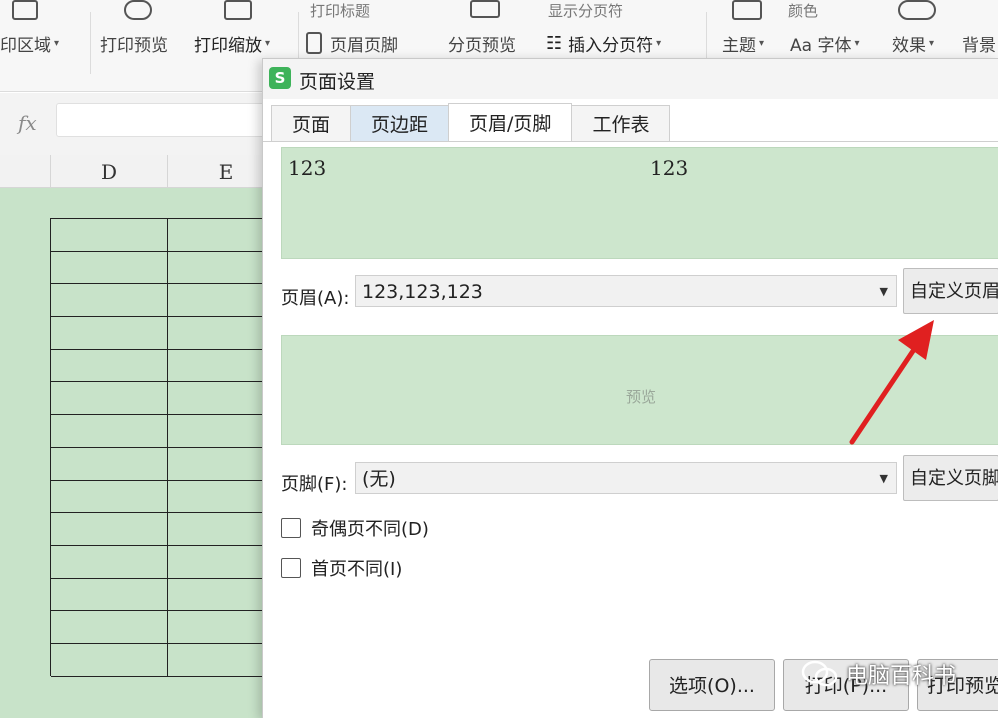 Image resolution: width=998 pixels, height=718 pixels. I want to click on watermark-text: 电脑百科书, so click(901, 676).